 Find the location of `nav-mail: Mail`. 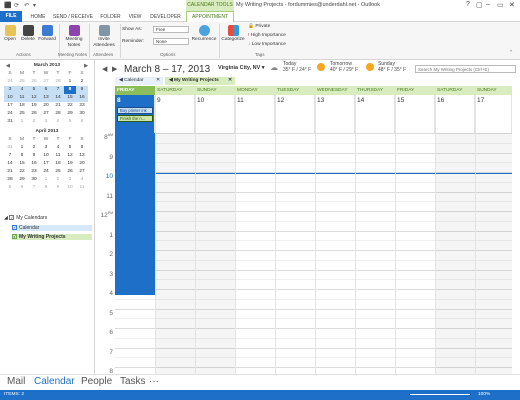

nav-mail: Mail is located at coordinates (16, 381).